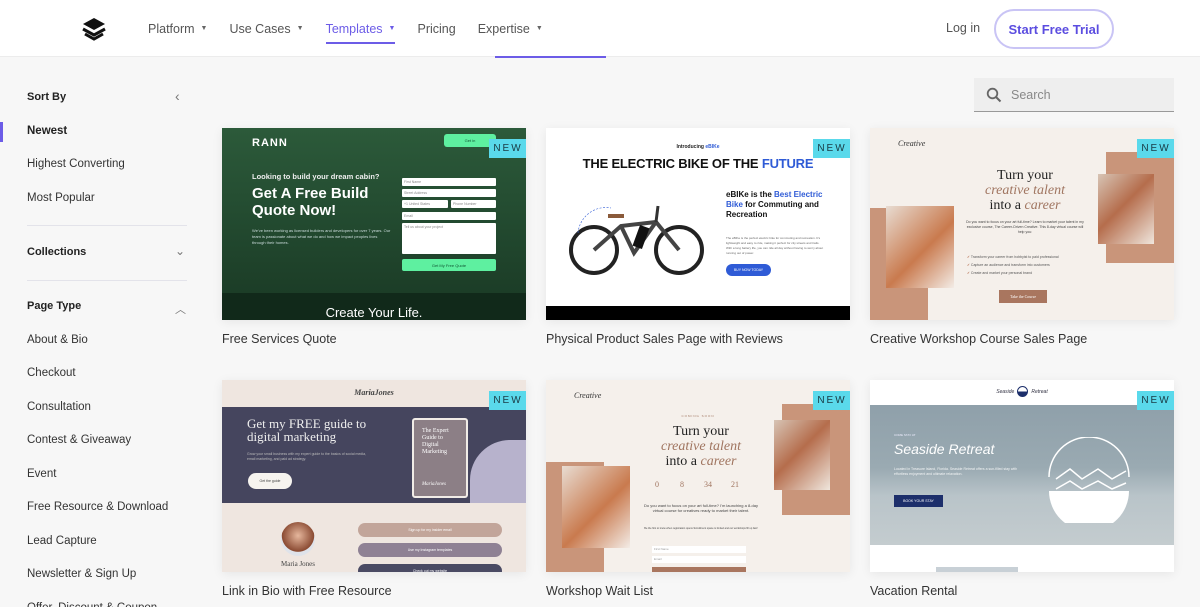 This screenshot has height=607, width=1200. I want to click on nav-label: Platform, so click(171, 28).